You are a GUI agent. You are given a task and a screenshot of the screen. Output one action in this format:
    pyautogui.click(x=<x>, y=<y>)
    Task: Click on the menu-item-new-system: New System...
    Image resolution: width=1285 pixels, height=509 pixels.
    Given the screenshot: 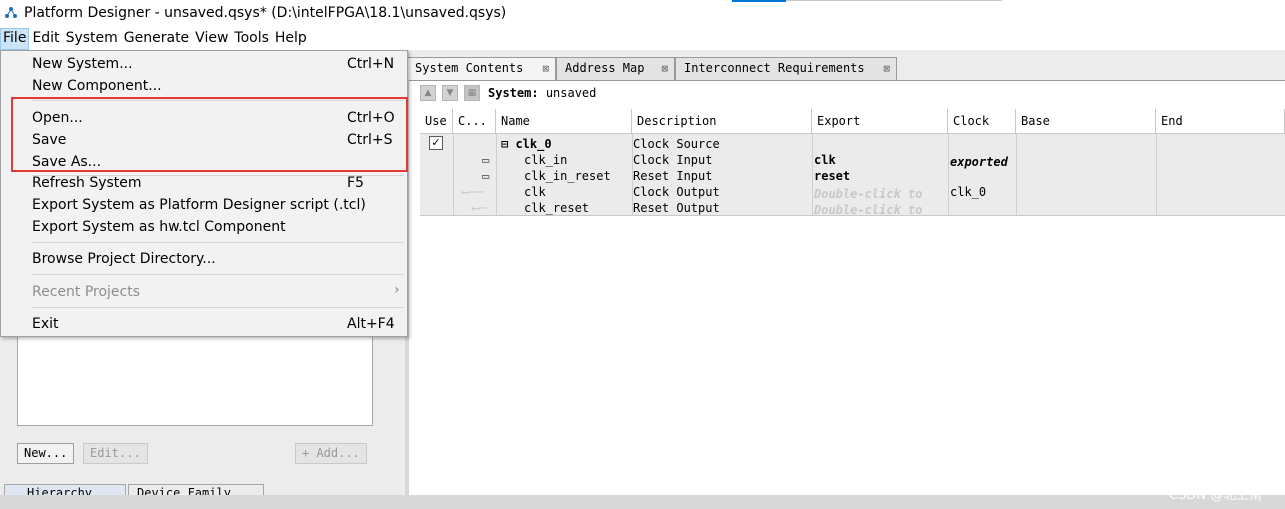 What is the action you would take?
    pyautogui.click(x=82, y=64)
    